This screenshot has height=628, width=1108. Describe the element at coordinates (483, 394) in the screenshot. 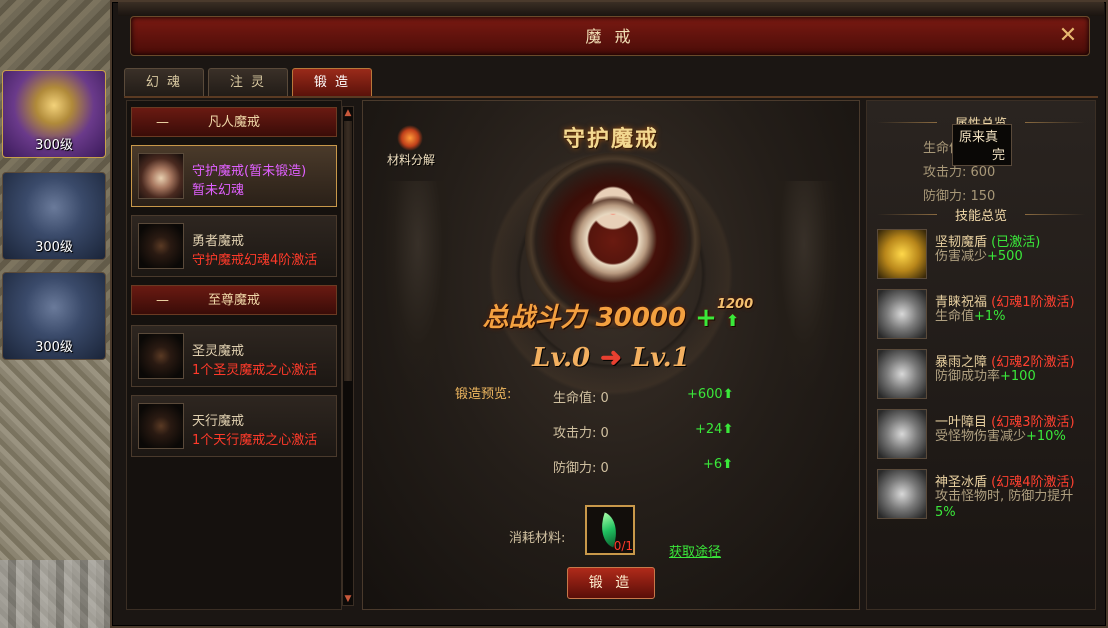

I see `forge-preview-label: 锻造预览:` at that location.